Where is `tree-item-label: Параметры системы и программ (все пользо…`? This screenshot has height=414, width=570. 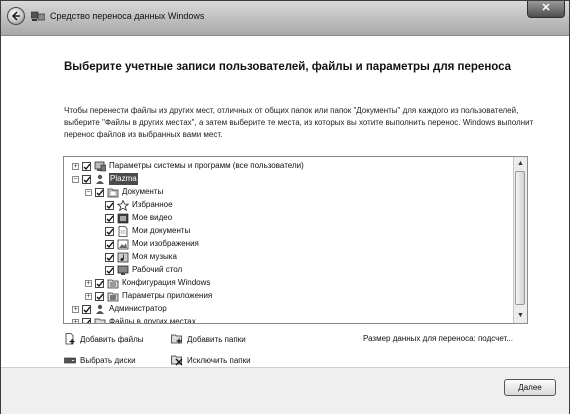 tree-item-label: Параметры системы и программ (все пользо… is located at coordinates (206, 165).